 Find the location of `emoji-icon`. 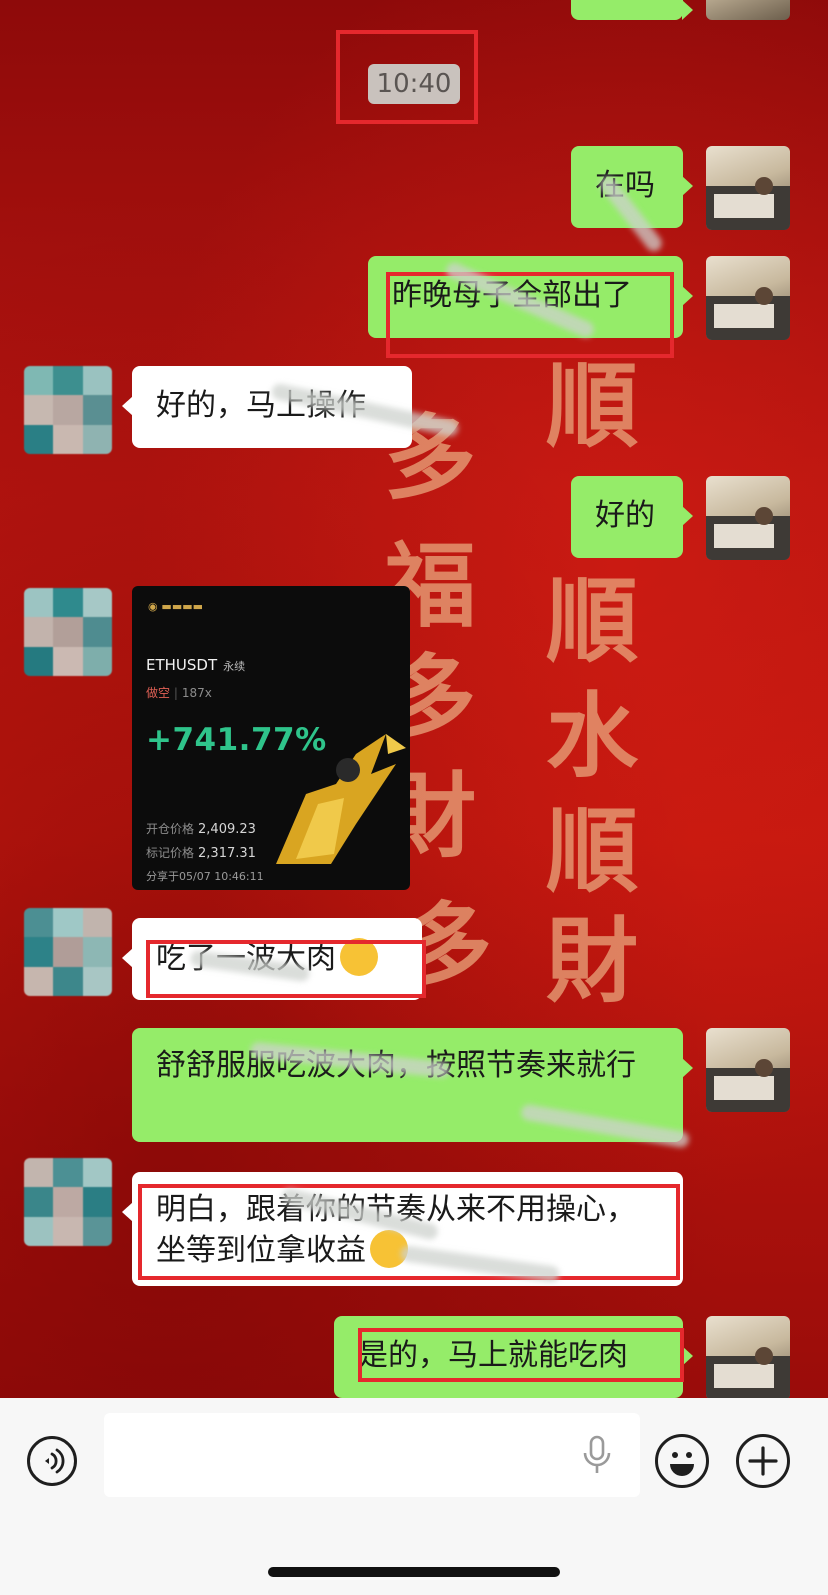

emoji-icon is located at coordinates (682, 1464).